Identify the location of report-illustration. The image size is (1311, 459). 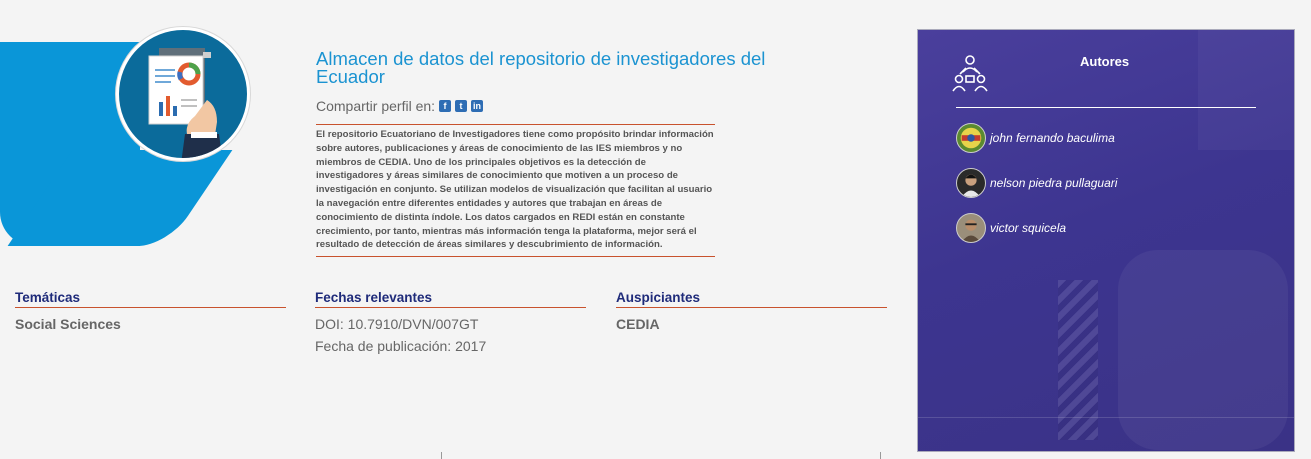
(183, 94).